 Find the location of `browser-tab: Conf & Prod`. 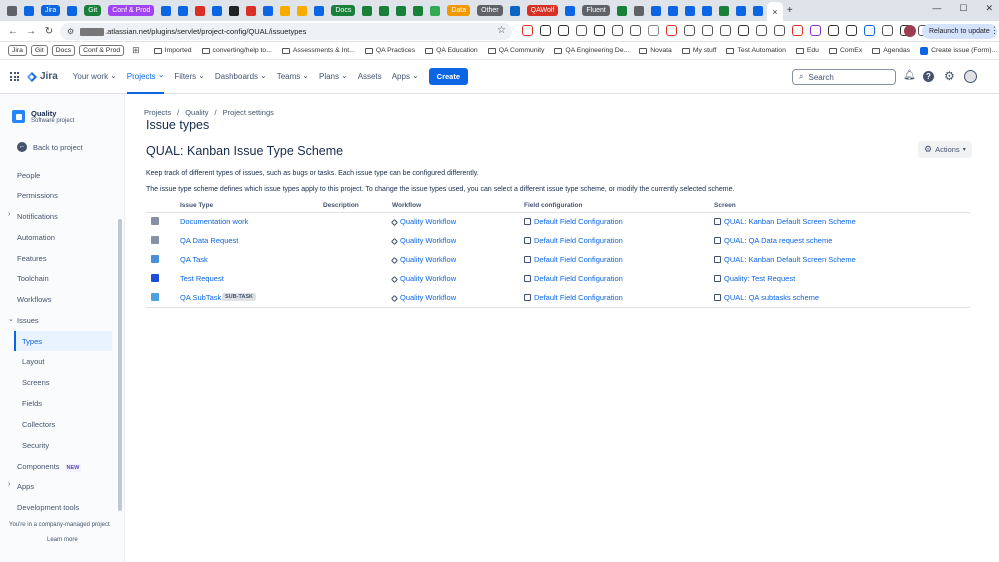

browser-tab: Conf & Prod is located at coordinates (131, 10).